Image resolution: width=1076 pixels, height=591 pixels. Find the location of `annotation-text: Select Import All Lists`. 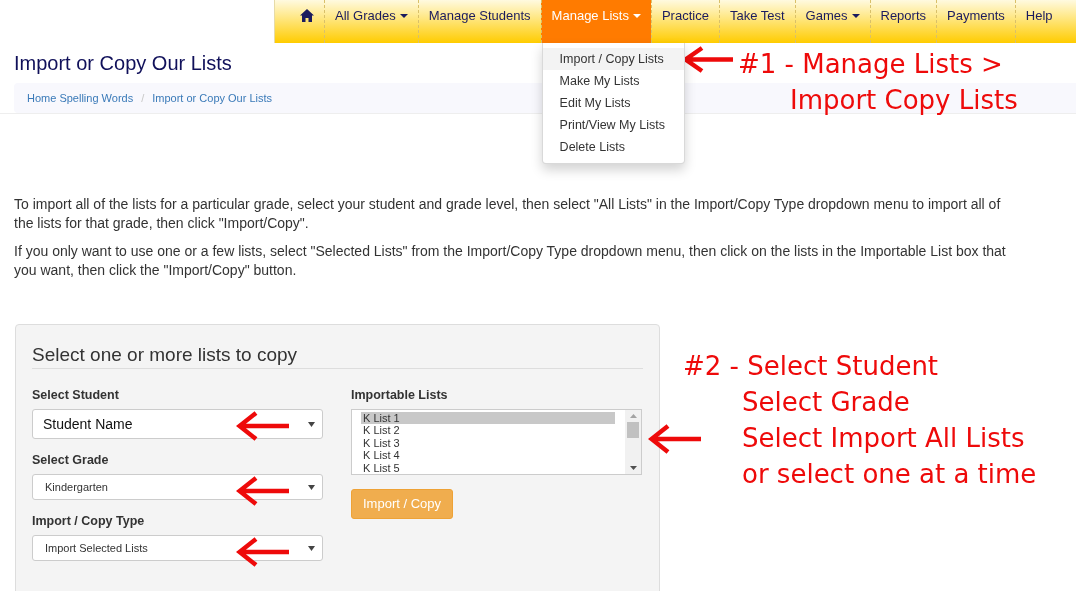

annotation-text: Select Import All Lists is located at coordinates (883, 438).